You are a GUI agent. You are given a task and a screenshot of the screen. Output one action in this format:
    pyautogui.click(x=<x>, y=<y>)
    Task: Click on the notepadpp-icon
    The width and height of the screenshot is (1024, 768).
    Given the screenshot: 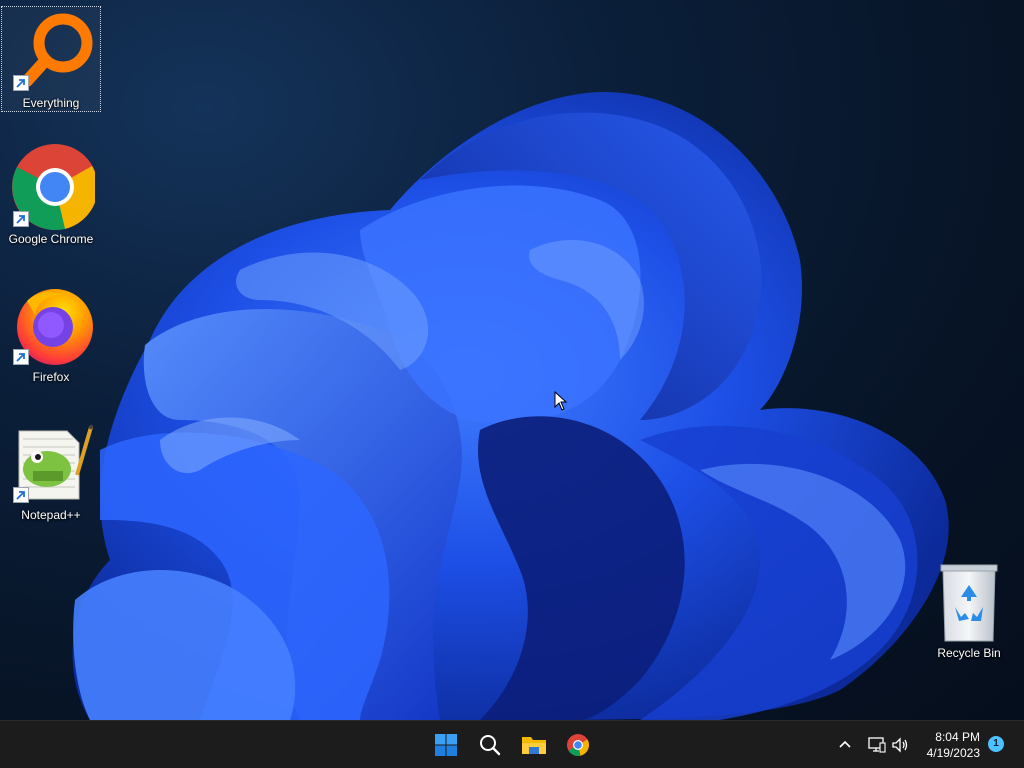 What is the action you would take?
    pyautogui.click(x=51, y=463)
    